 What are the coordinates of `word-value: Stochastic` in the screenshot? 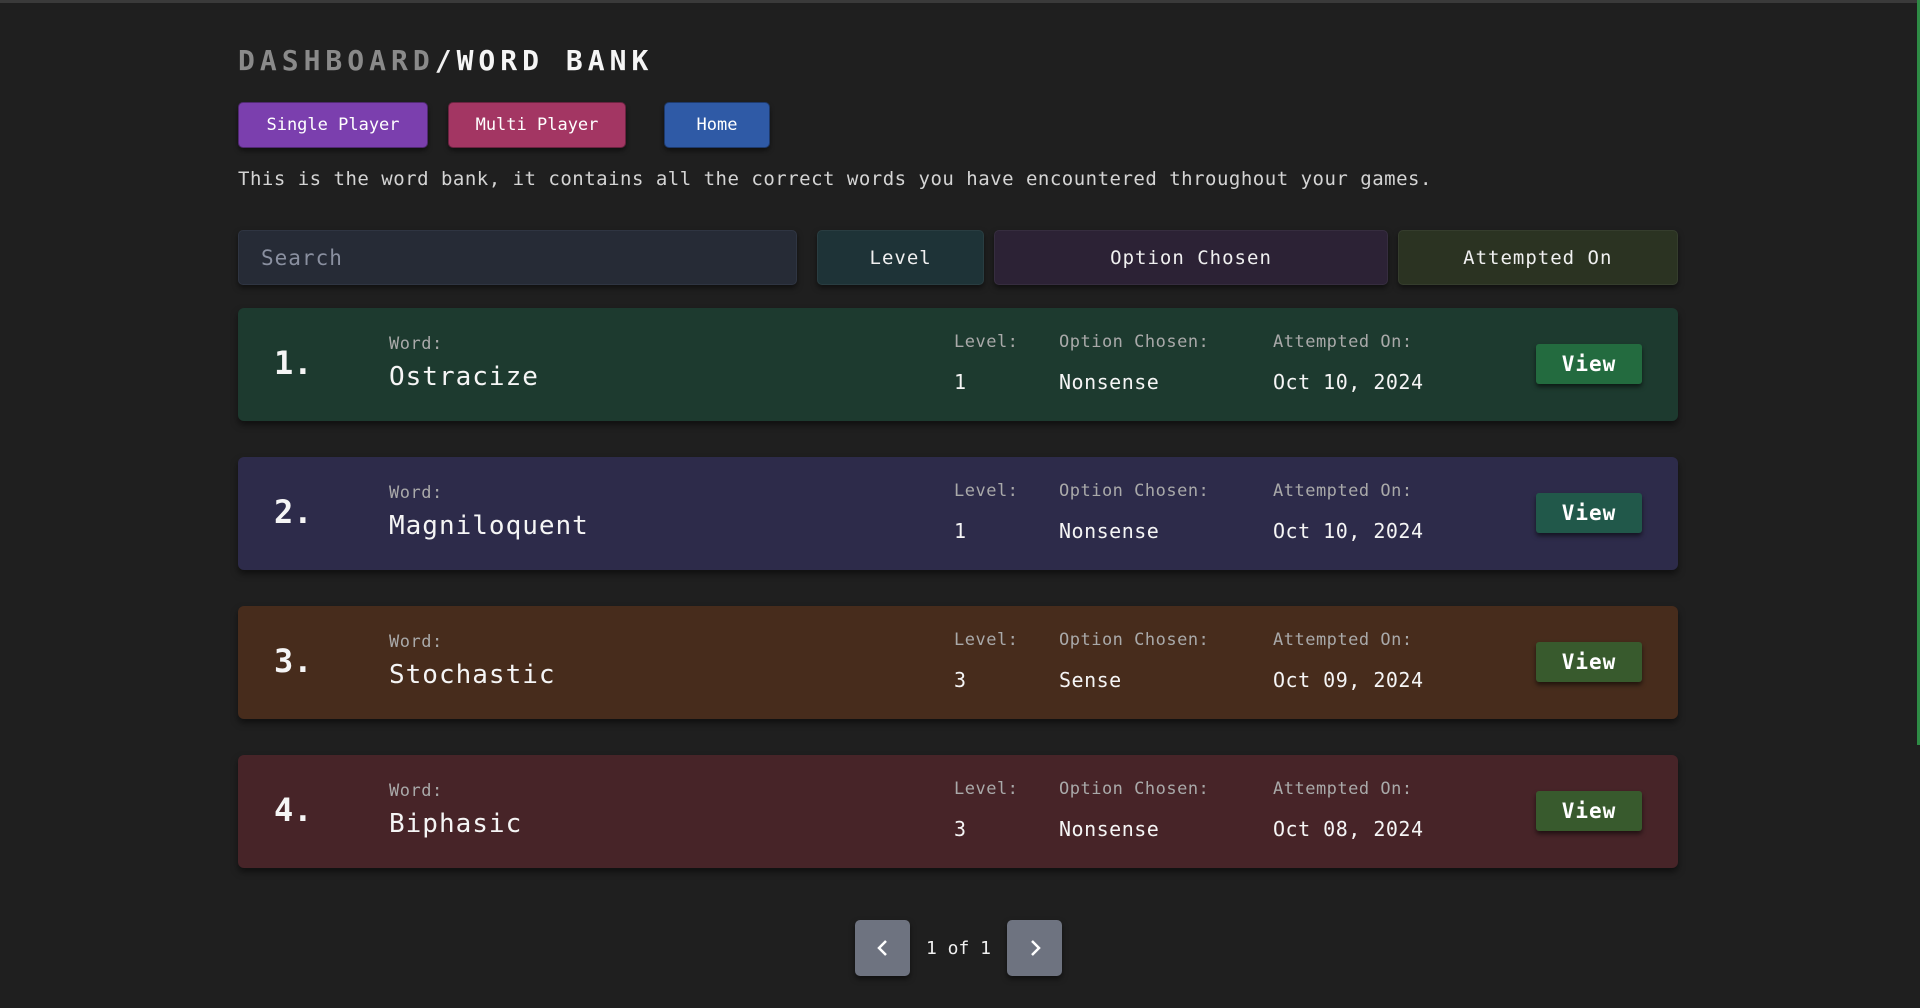 It's located at (472, 675).